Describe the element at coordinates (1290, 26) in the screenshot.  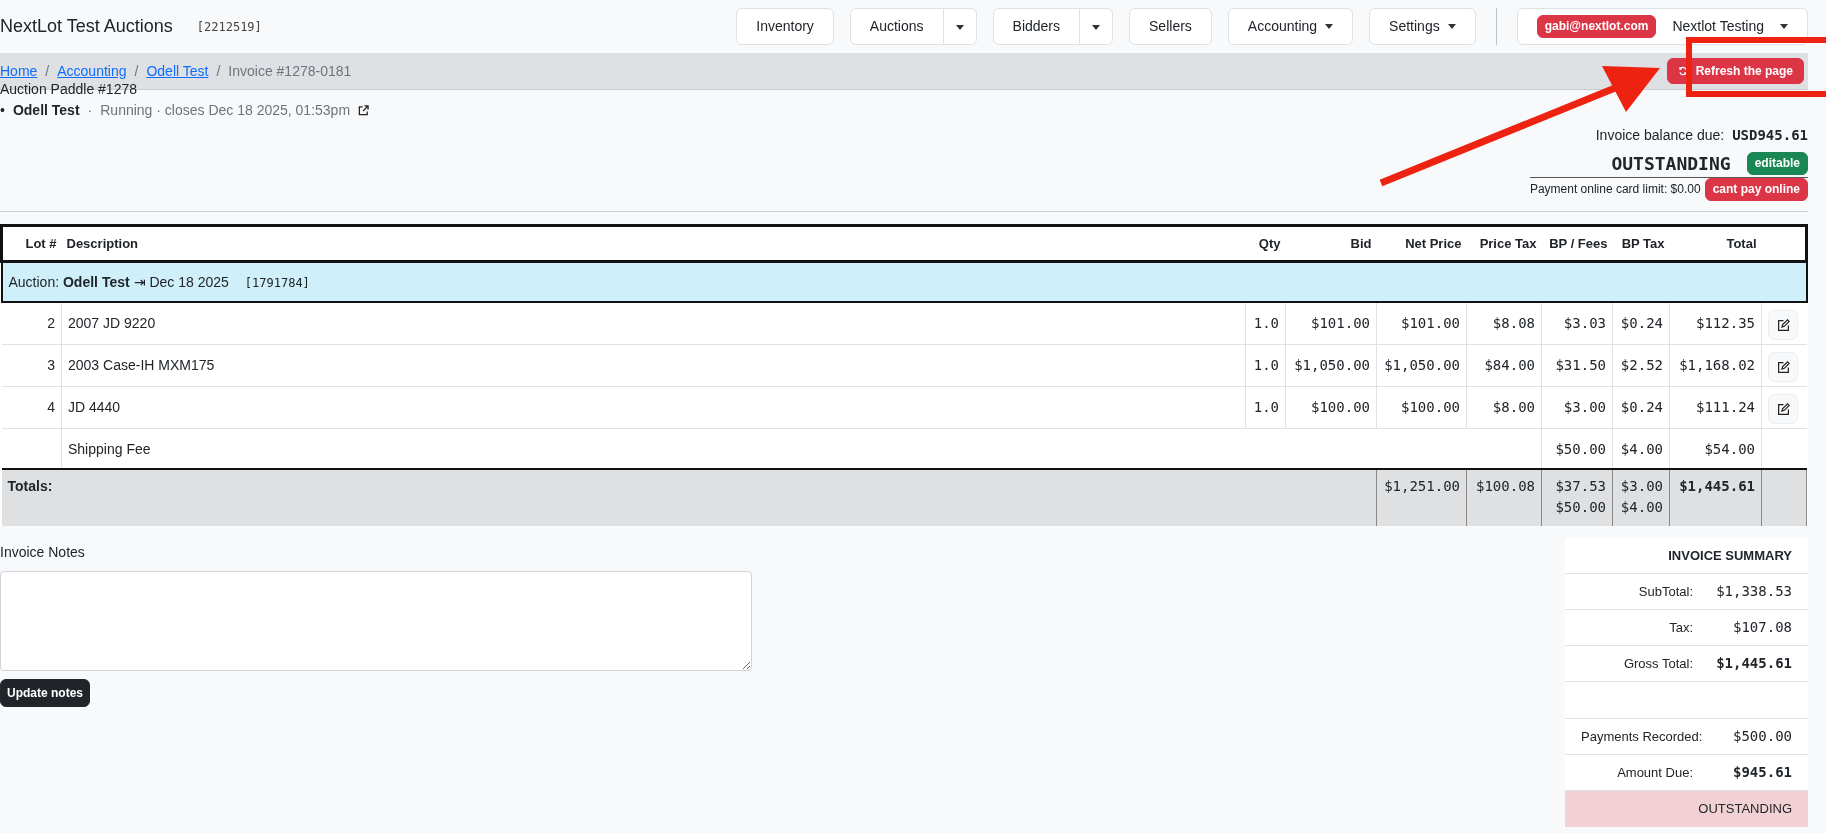
I see `nav-dropdown: Accounting` at that location.